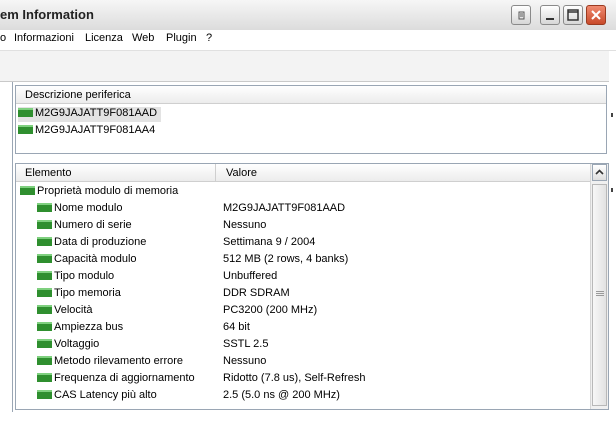 The width and height of the screenshot is (616, 432). I want to click on property-value: 512 MB (2 rows, 4 banks), so click(286, 259).